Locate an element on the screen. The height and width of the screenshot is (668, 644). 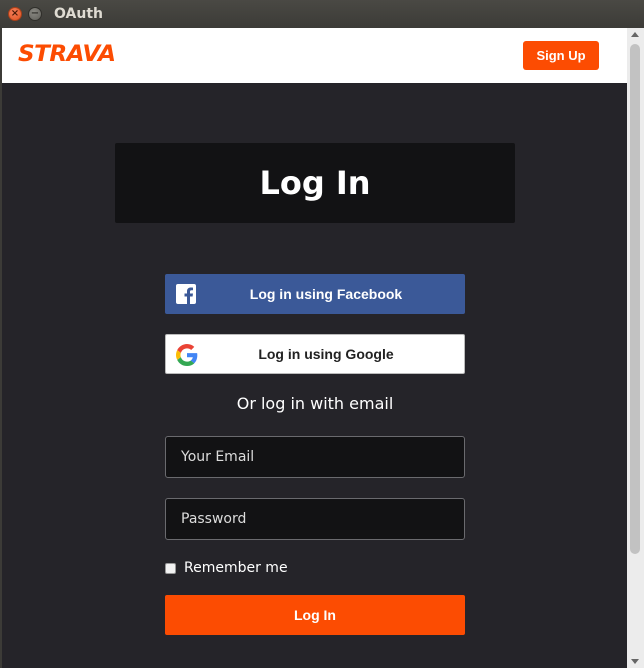
password-field is located at coordinates (315, 519).